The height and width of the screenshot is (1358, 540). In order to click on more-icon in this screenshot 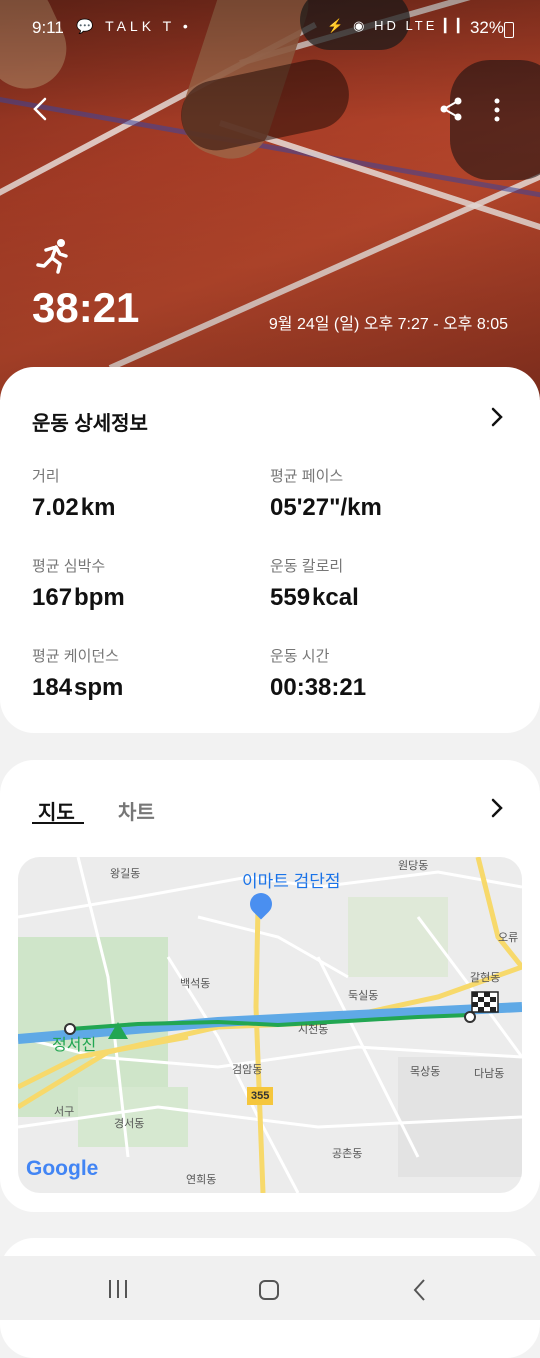, I will do `click(497, 110)`.